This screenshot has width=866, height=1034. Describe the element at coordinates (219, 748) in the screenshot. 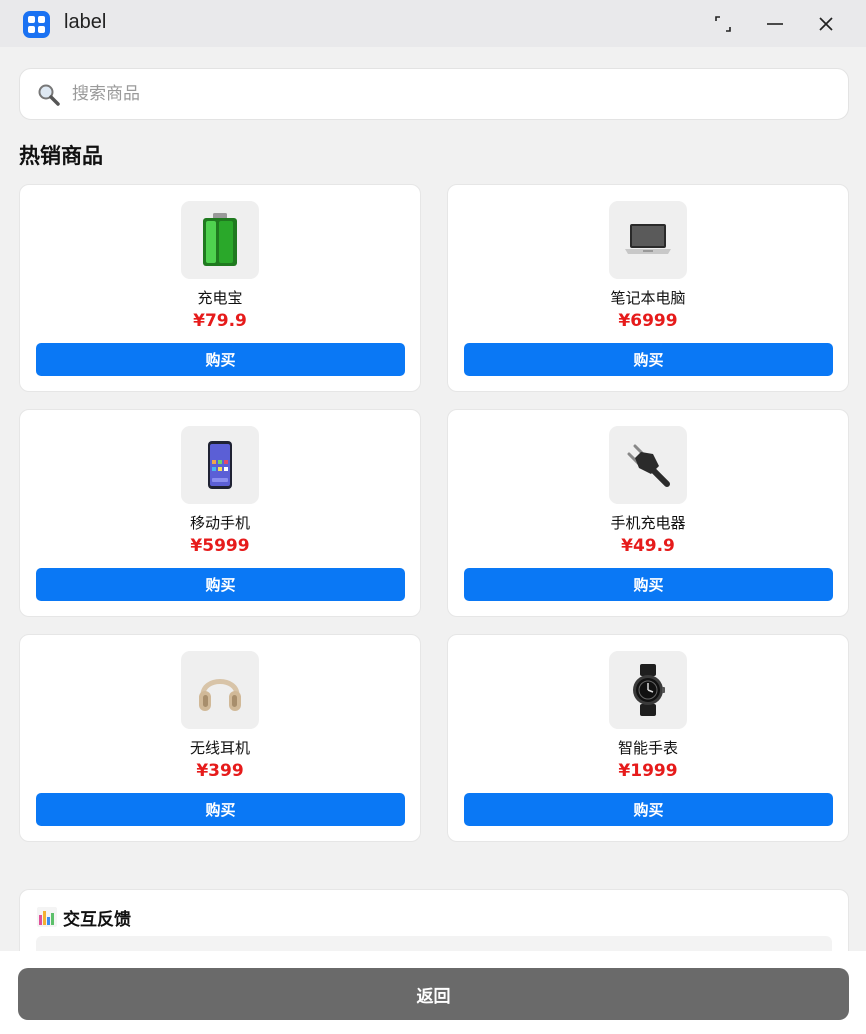

I see `product-name: 无线耳机` at that location.